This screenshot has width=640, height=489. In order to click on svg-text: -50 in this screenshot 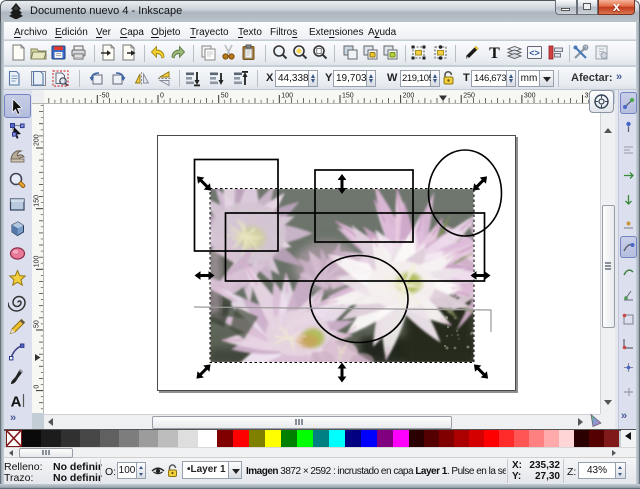, I will do `click(104, 96)`.